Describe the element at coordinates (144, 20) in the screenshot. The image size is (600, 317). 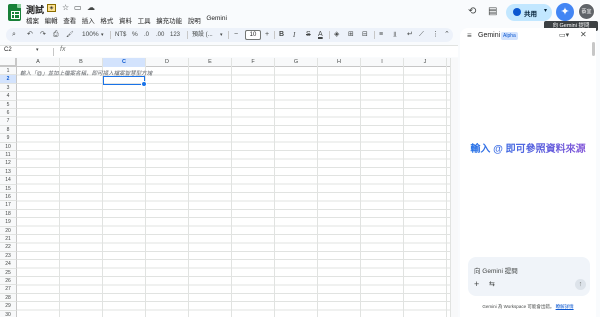
I see `menu-tools: 工具` at that location.